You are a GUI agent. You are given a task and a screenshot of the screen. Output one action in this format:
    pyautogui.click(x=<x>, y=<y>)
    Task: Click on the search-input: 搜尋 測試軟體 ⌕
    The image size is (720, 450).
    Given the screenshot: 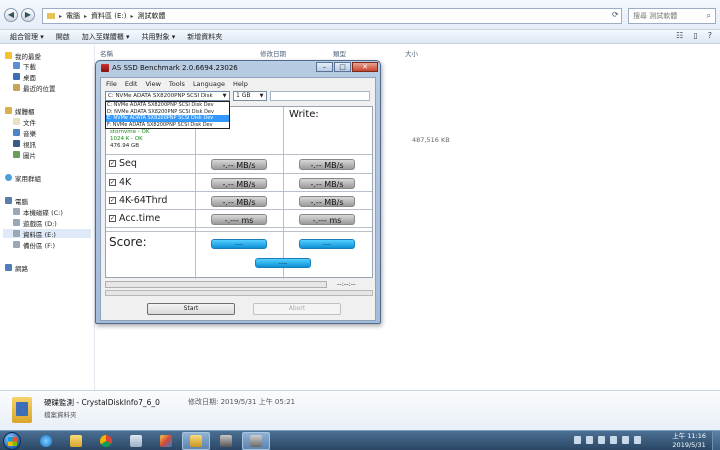 What is the action you would take?
    pyautogui.click(x=672, y=16)
    